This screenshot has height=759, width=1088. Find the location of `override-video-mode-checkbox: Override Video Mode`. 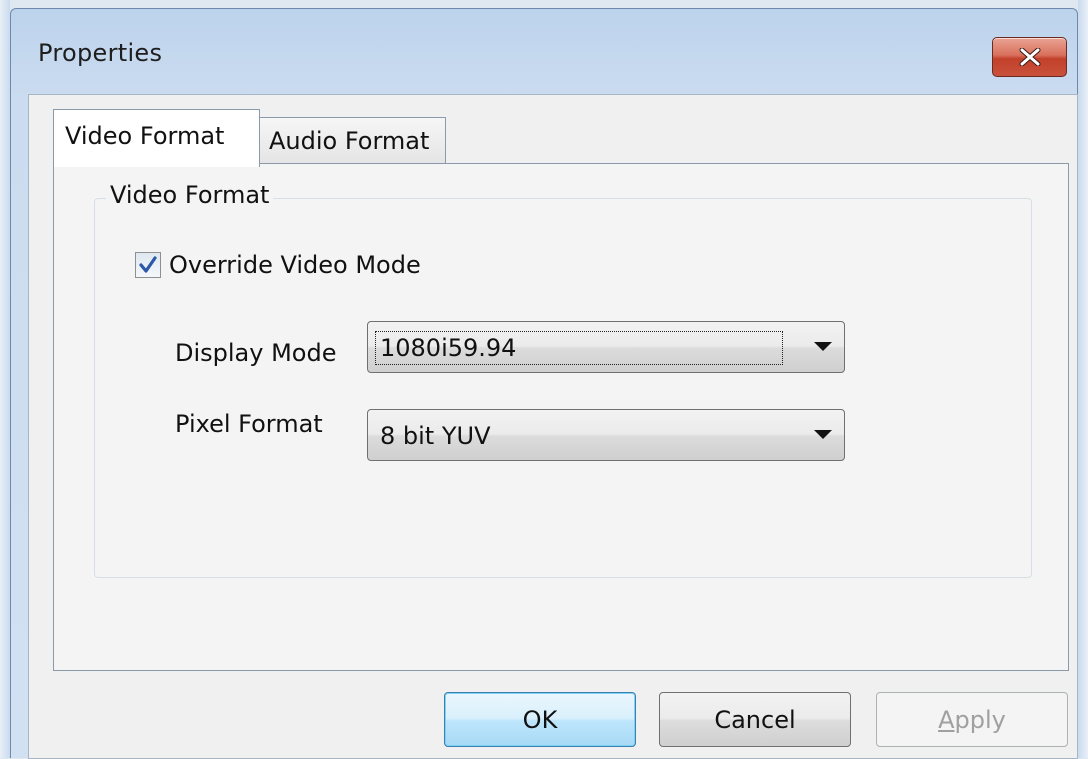

override-video-mode-checkbox: Override Video Mode is located at coordinates (278, 265).